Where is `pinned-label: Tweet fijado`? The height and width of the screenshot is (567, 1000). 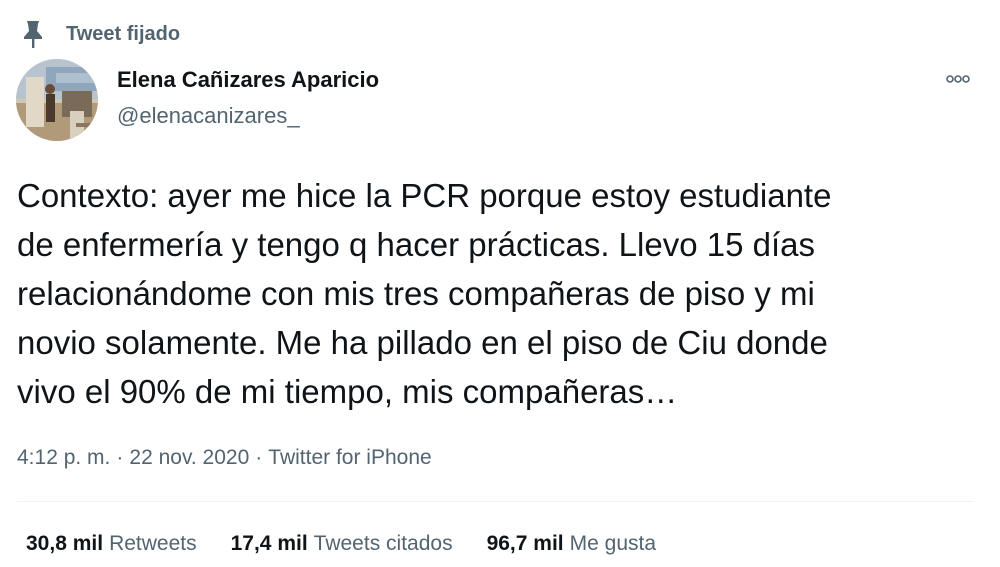 pinned-label: Tweet fijado is located at coordinates (123, 33).